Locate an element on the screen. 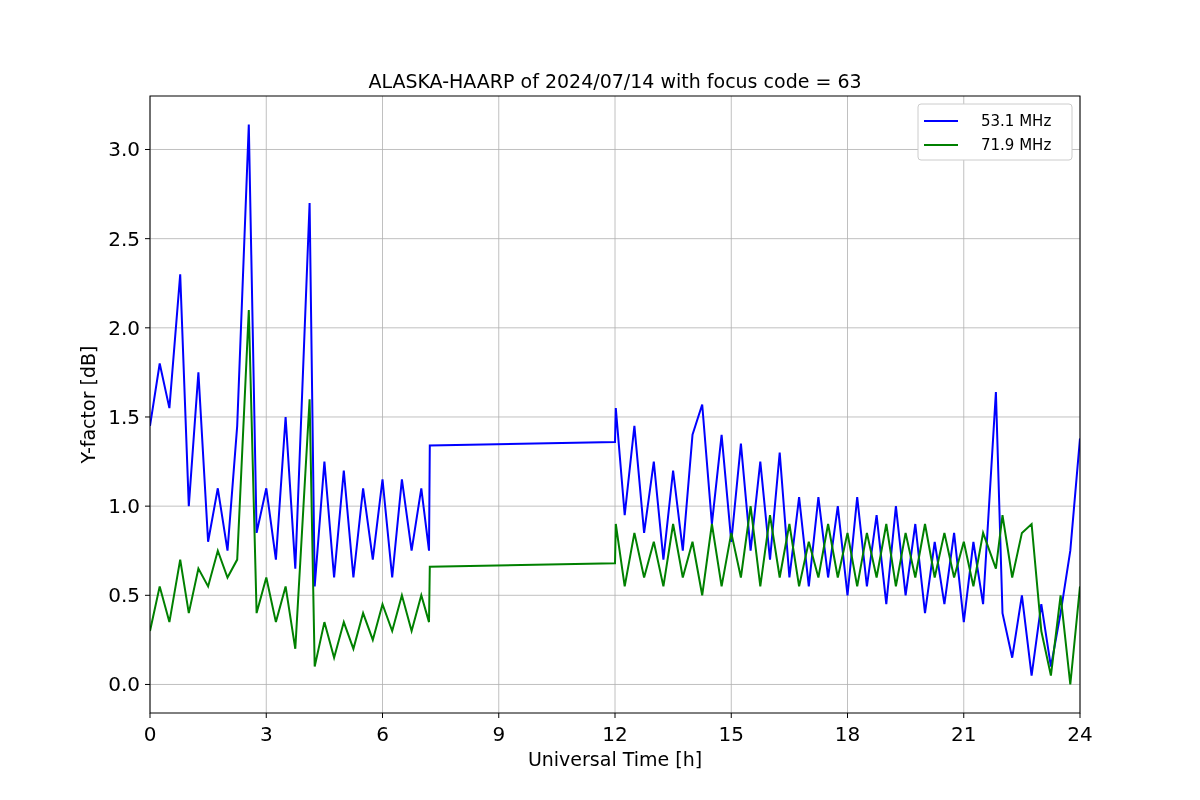 This screenshot has width=1200, height=800. legend-label: 71.9 MHz is located at coordinates (1016, 145).